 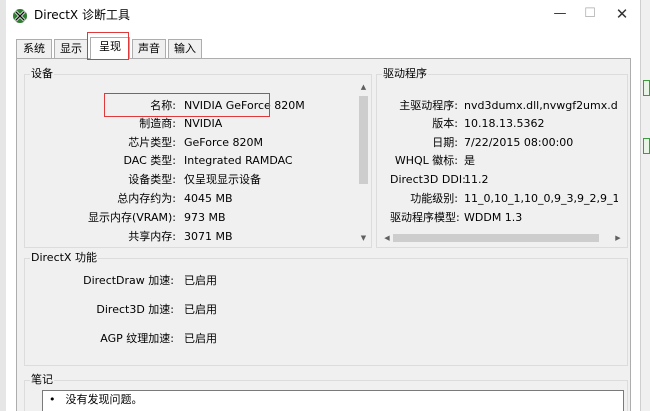 What do you see at coordinates (323, 15) in the screenshot?
I see `title-bar: DirectX 诊断工具 — ☐ ✕` at bounding box center [323, 15].